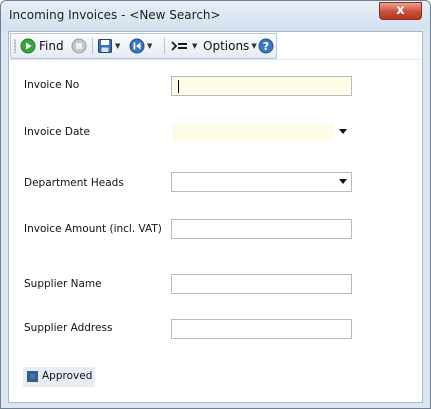 The width and height of the screenshot is (431, 409). Describe the element at coordinates (63, 284) in the screenshot. I see `supplier-name-label: Supplier Name` at that location.